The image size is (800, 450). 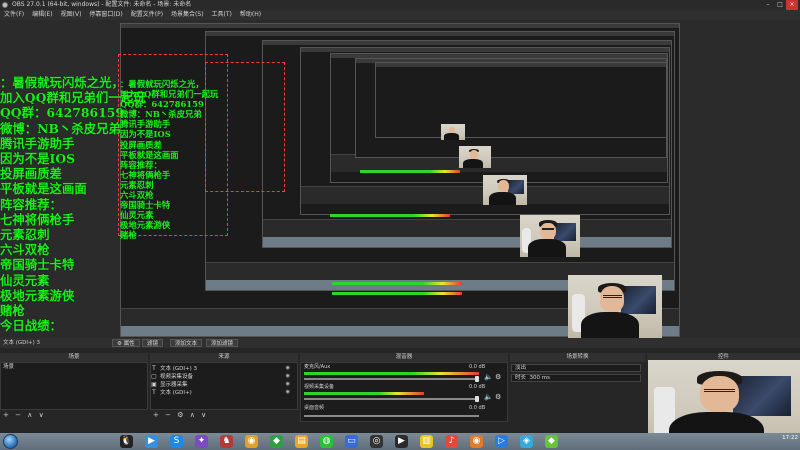 I want to click on browser-icon-2: ◉, so click(x=476, y=441).